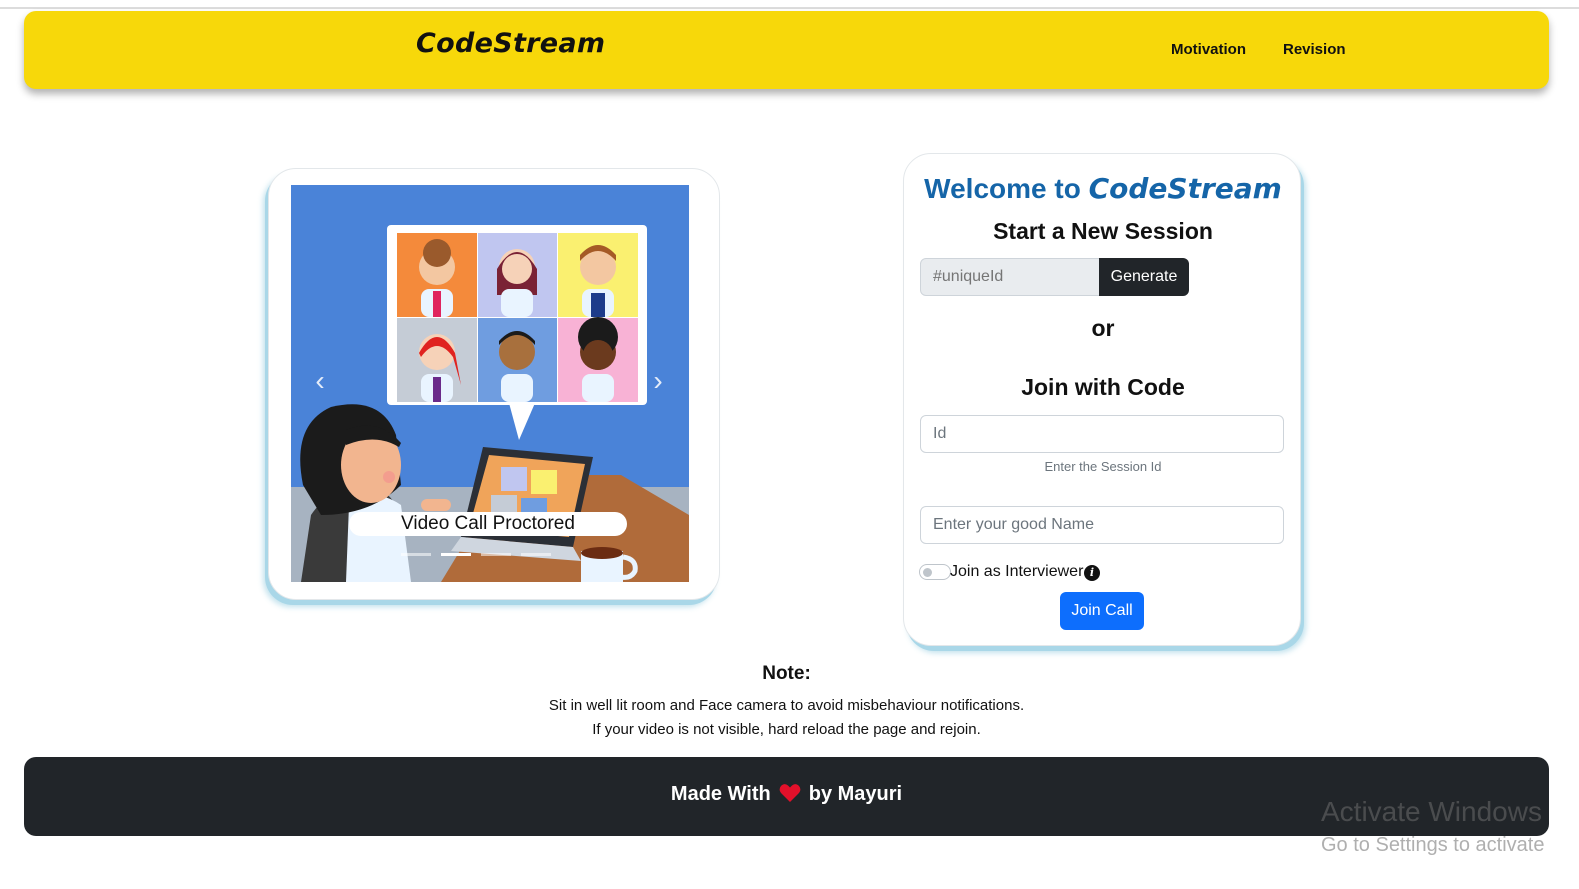 Image resolution: width=1579 pixels, height=889 pixels. I want to click on welcome-heading: Welcome to CodeStream, so click(1103, 188).